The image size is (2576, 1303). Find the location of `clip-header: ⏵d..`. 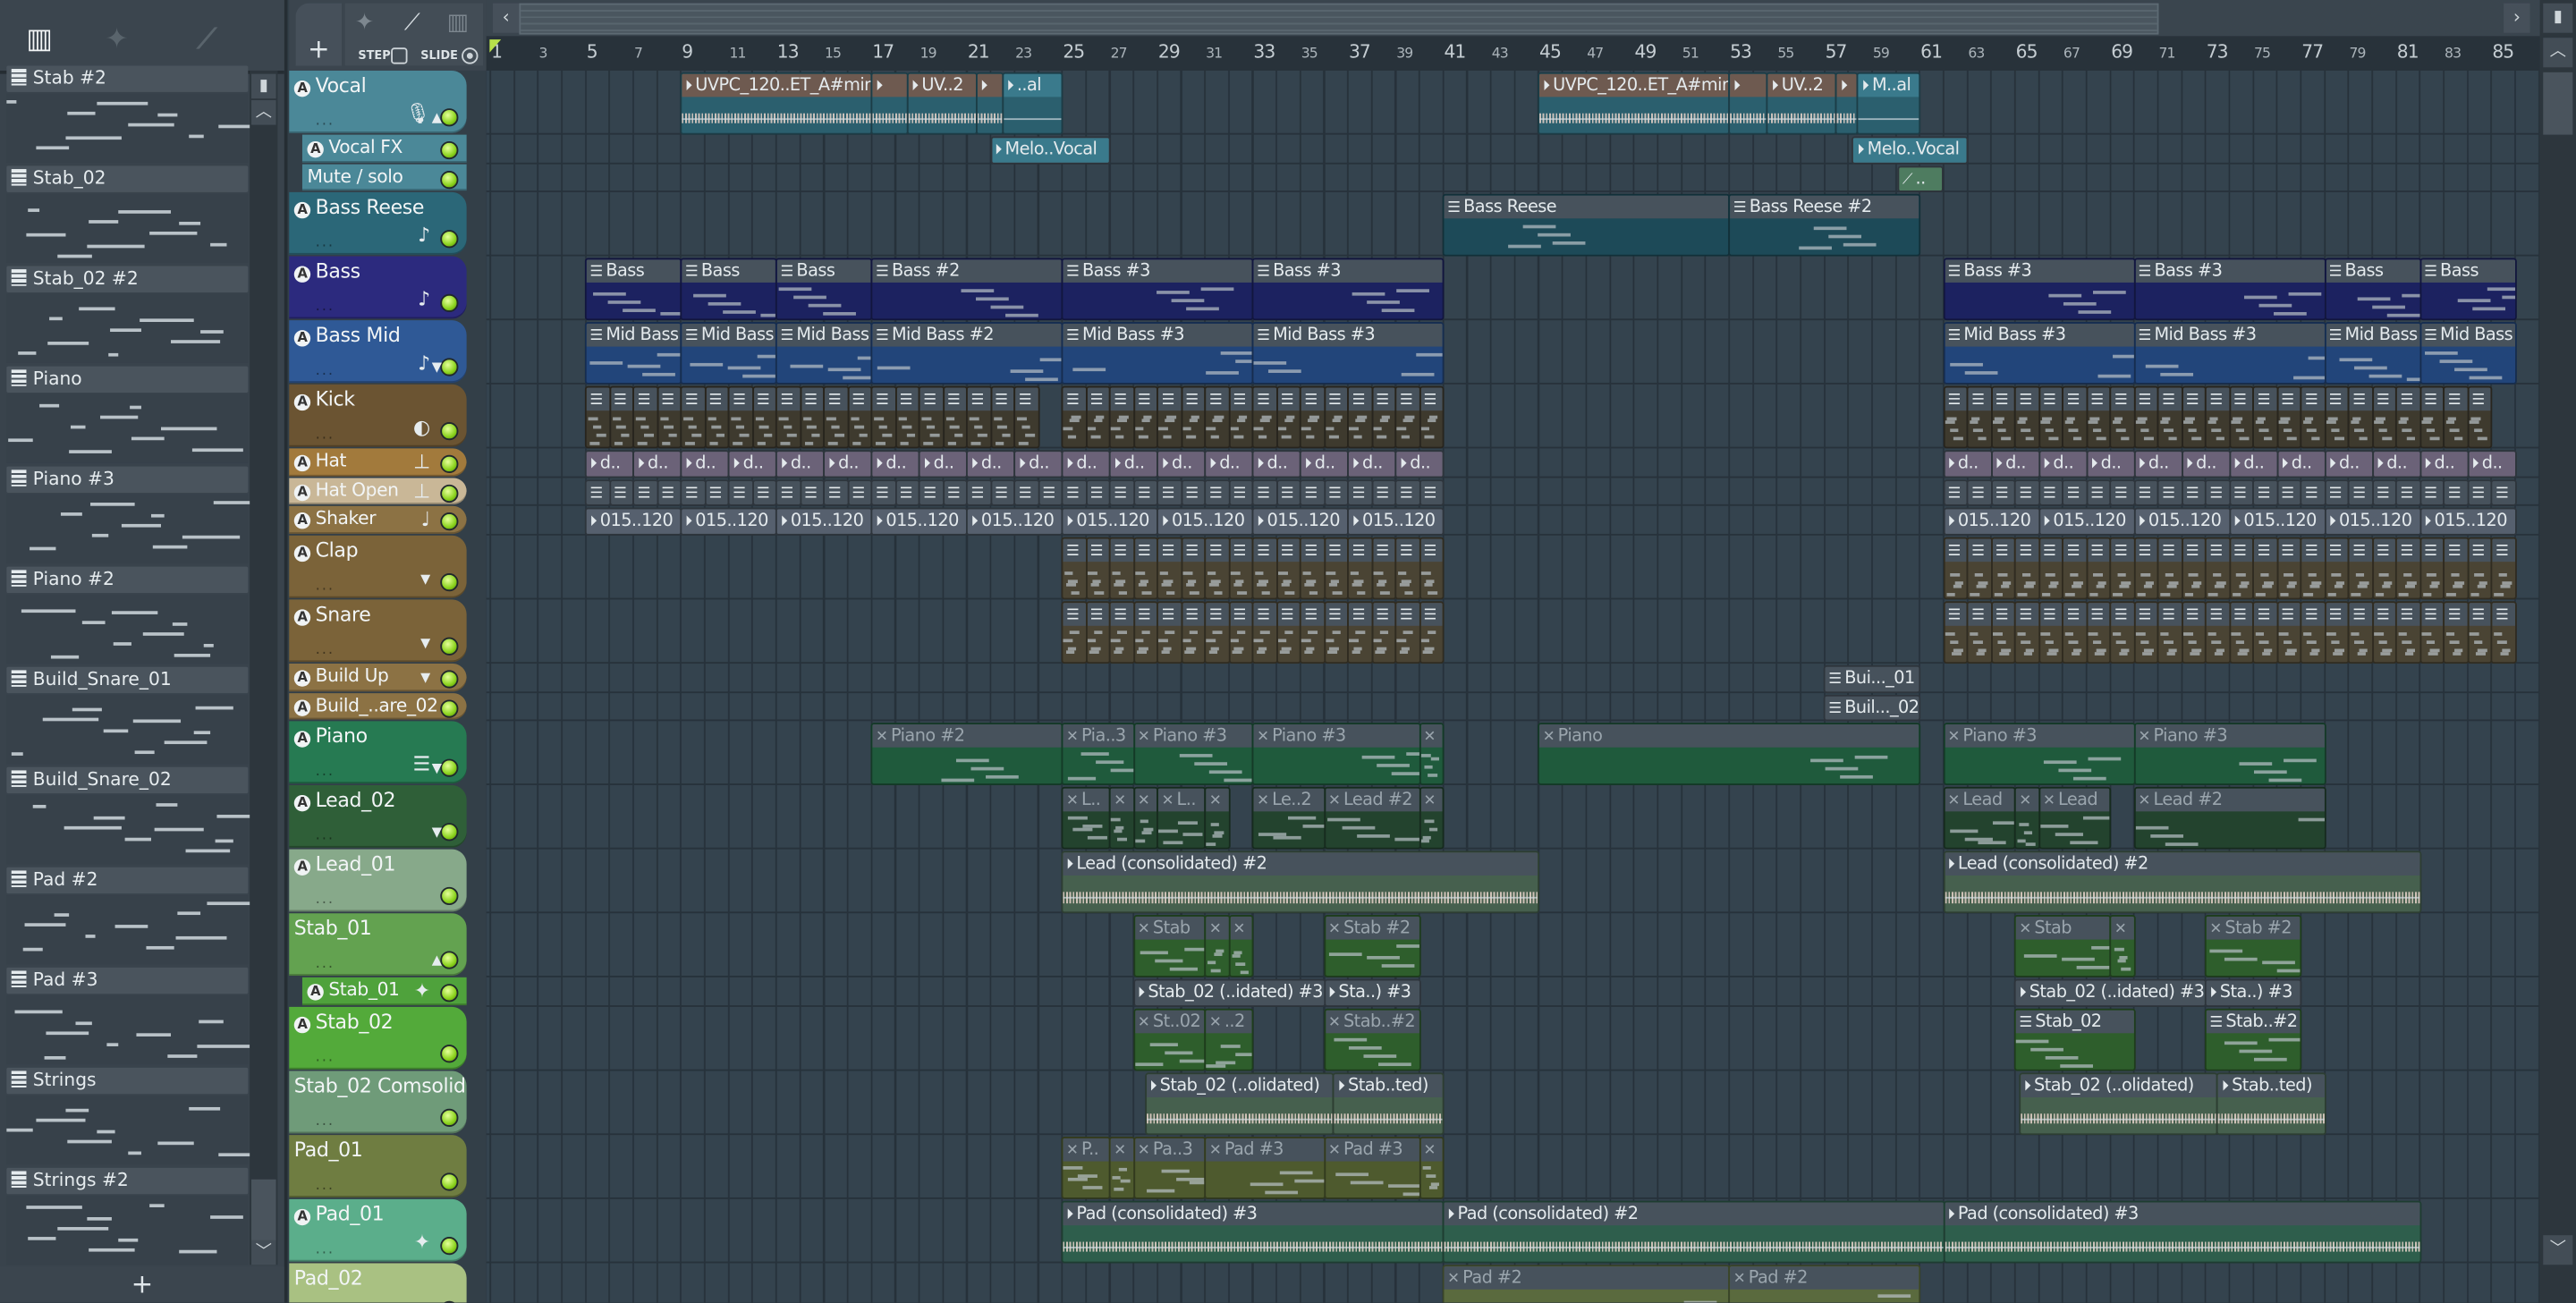

clip-header: ⏵d.. is located at coordinates (1967, 464).